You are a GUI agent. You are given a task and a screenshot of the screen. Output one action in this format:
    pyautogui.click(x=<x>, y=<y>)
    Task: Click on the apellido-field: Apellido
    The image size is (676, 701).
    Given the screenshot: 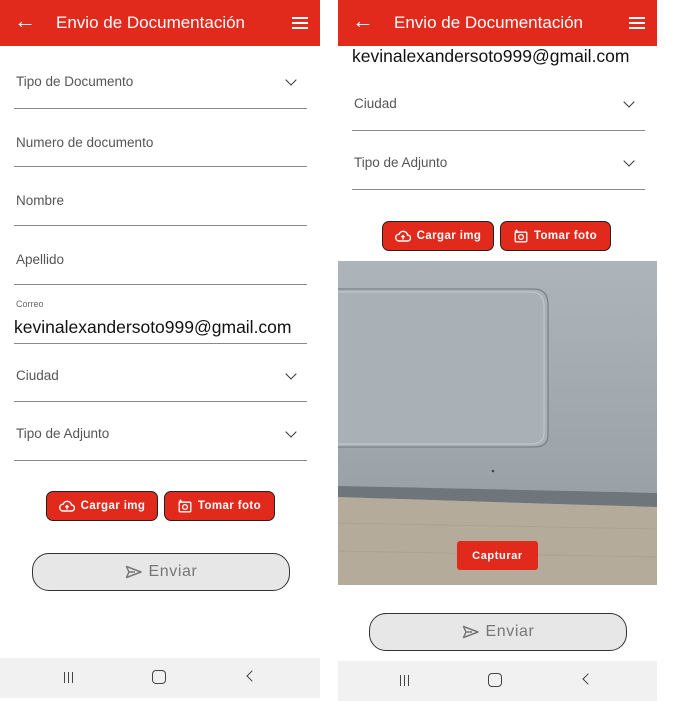 What is the action you would take?
    pyautogui.click(x=160, y=255)
    